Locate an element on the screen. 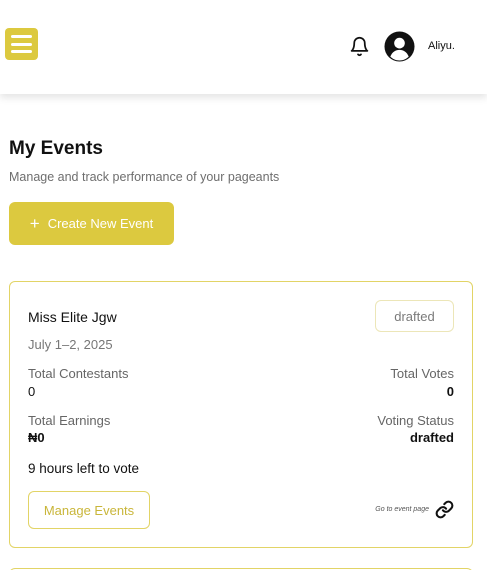 The width and height of the screenshot is (487, 570). status-badge: drafted is located at coordinates (414, 316).